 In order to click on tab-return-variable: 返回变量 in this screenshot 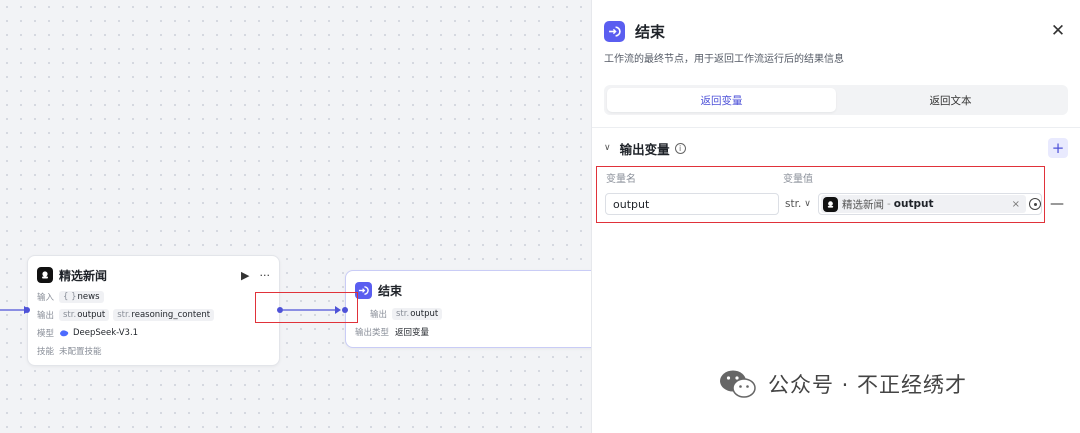, I will do `click(721, 100)`.